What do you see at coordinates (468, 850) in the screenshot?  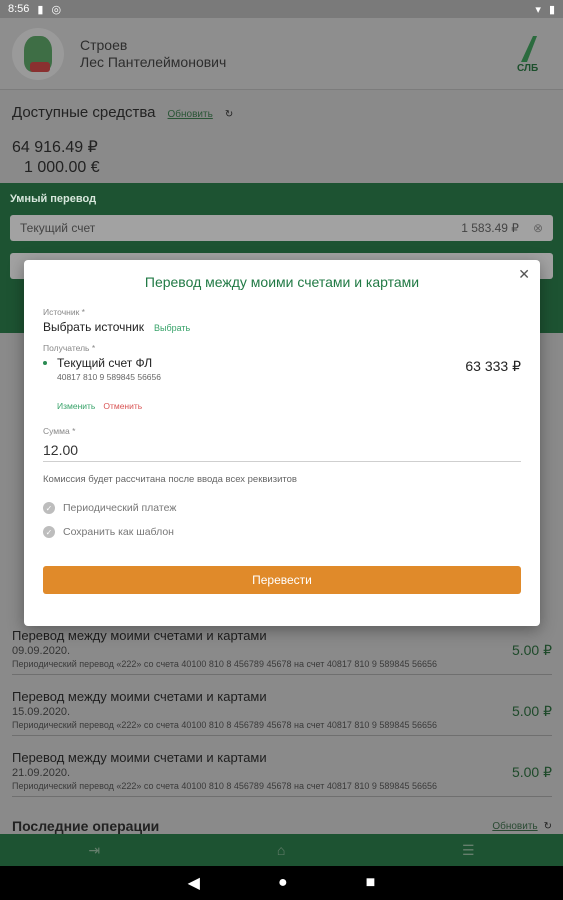 I see `menu-icon: ☰` at bounding box center [468, 850].